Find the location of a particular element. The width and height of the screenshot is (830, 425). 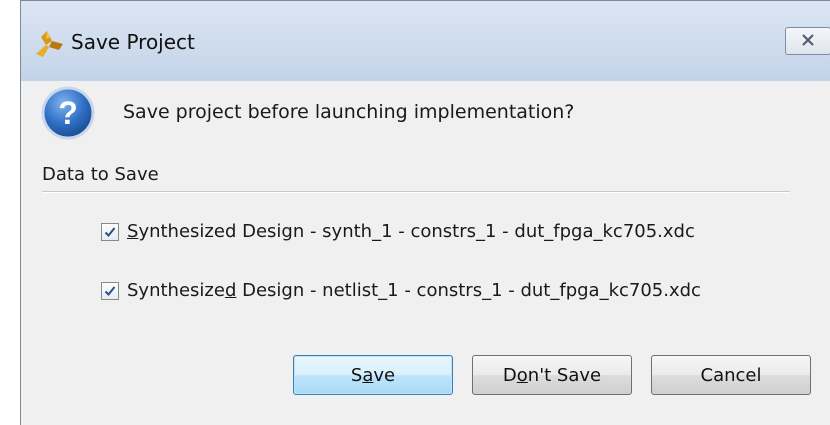

checkbox-netlist is located at coordinates (110, 290).